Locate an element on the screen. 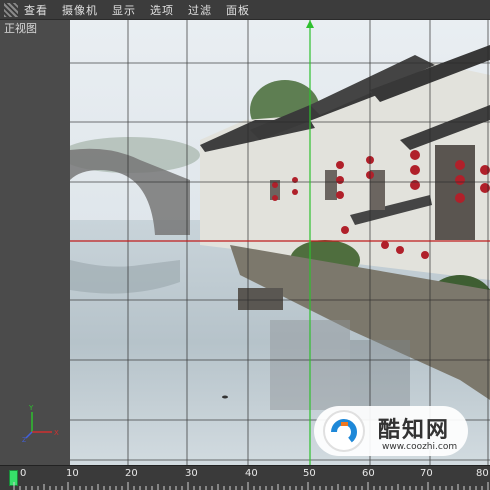 This screenshot has height=490, width=490. timeline-tick-label: 40 is located at coordinates (251, 473).